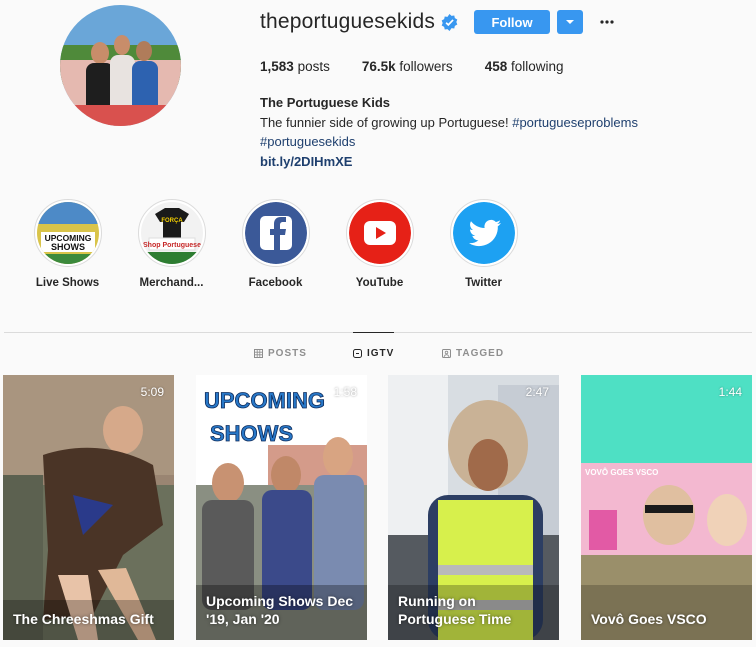 Image resolution: width=756 pixels, height=647 pixels. Describe the element at coordinates (373, 353) in the screenshot. I see `tab-igtv: IGTV` at that location.